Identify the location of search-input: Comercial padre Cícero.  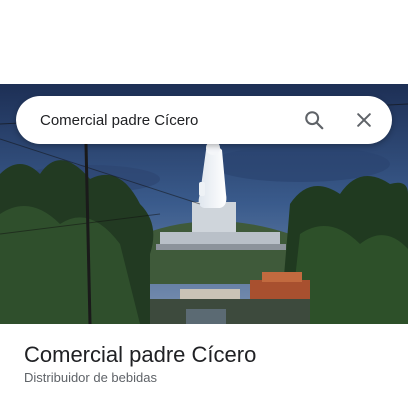
(167, 120).